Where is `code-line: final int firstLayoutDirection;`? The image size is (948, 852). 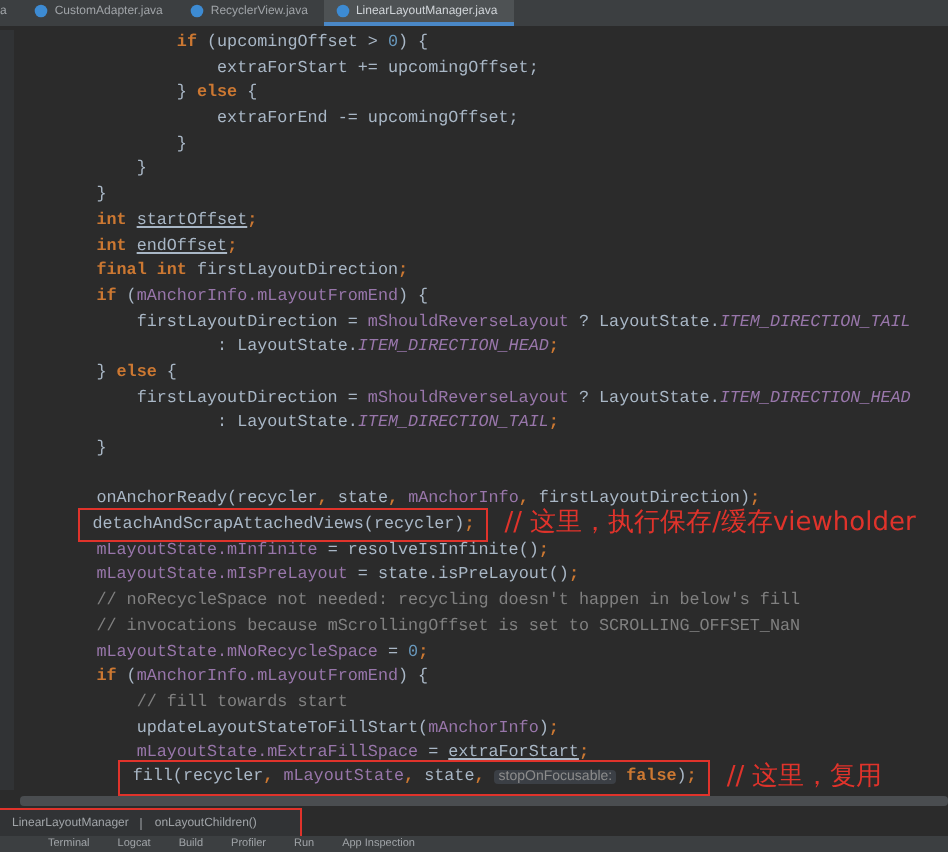 code-line: final int firstLayoutDirection; is located at coordinates (252, 271).